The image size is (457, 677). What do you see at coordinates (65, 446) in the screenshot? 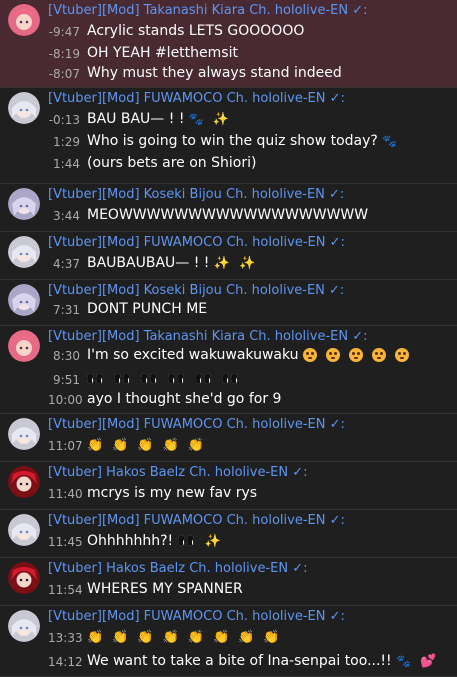
I see `message-timestamp: 11:07` at bounding box center [65, 446].